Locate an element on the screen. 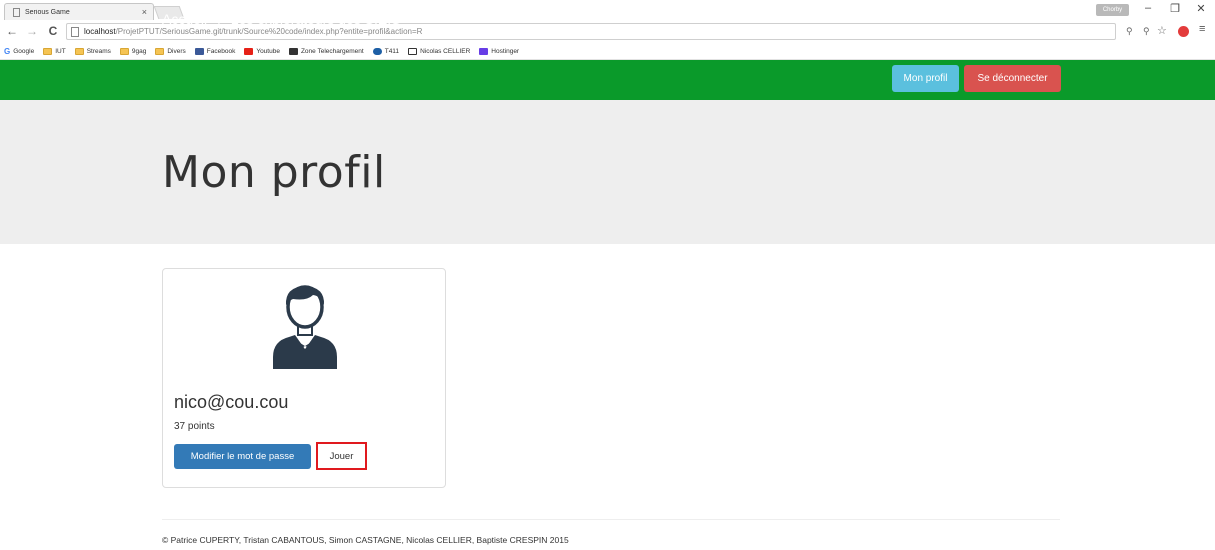 The image size is (1215, 550). bookmark-label: Streams is located at coordinates (98, 51).